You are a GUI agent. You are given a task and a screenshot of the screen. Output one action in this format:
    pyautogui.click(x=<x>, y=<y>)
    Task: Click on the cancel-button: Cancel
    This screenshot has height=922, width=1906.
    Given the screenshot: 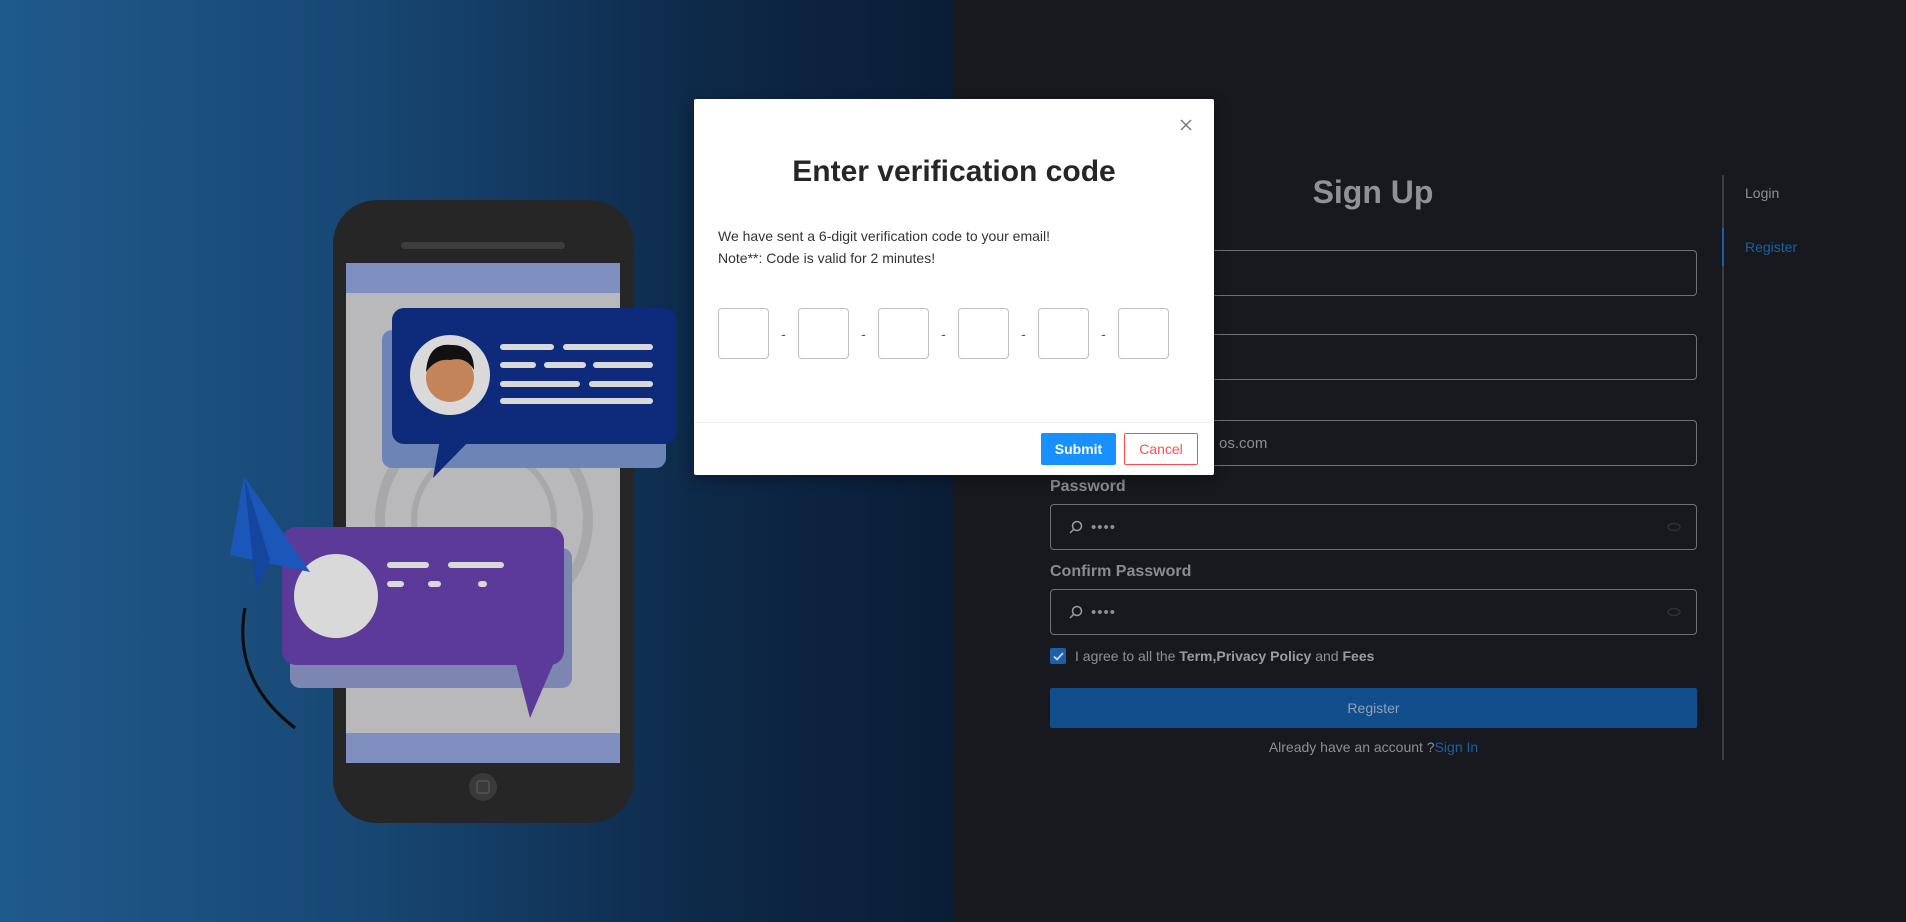 What is the action you would take?
    pyautogui.click(x=1161, y=449)
    